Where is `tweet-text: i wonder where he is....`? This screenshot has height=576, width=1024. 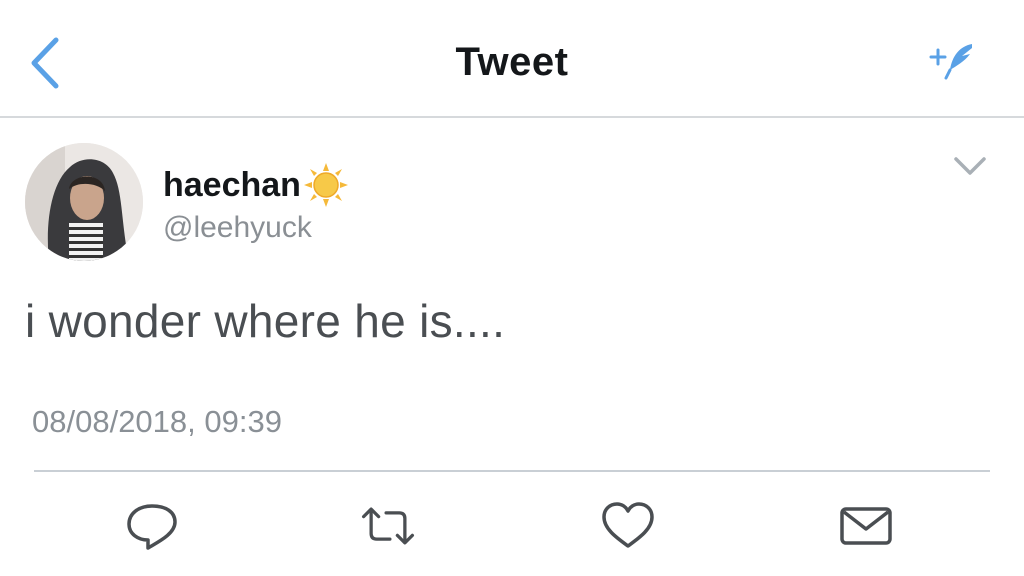
tweet-text: i wonder where he is.... is located at coordinates (265, 321).